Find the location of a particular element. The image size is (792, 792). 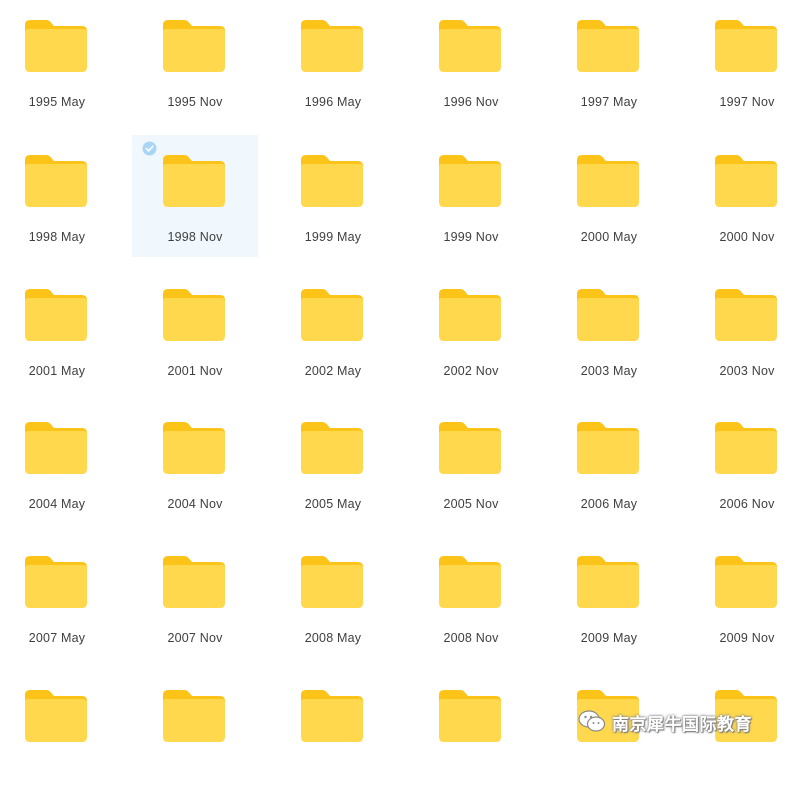

folder-item: 2005 Nov is located at coordinates (471, 463).